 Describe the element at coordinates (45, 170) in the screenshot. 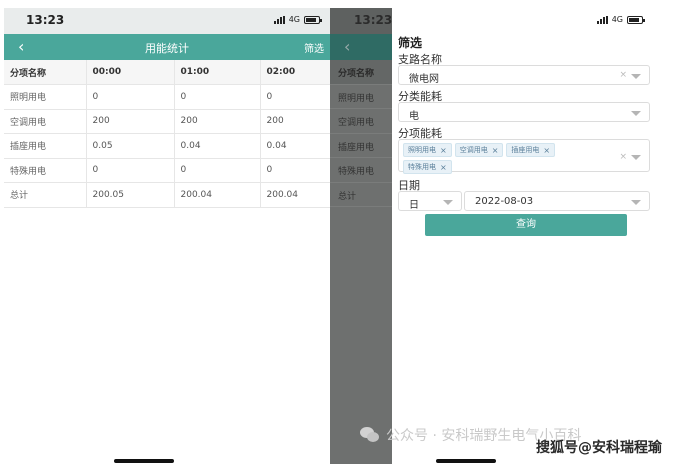

I see `table-cell: 特殊用电` at that location.